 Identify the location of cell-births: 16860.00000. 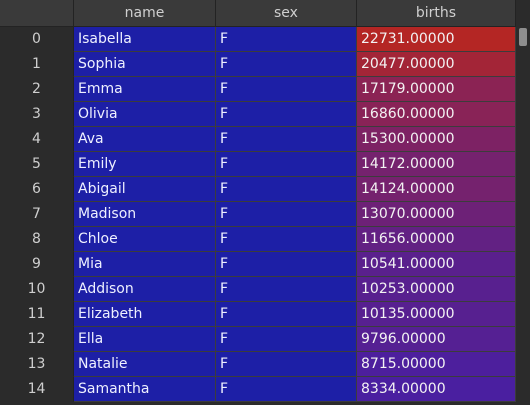
(436, 114).